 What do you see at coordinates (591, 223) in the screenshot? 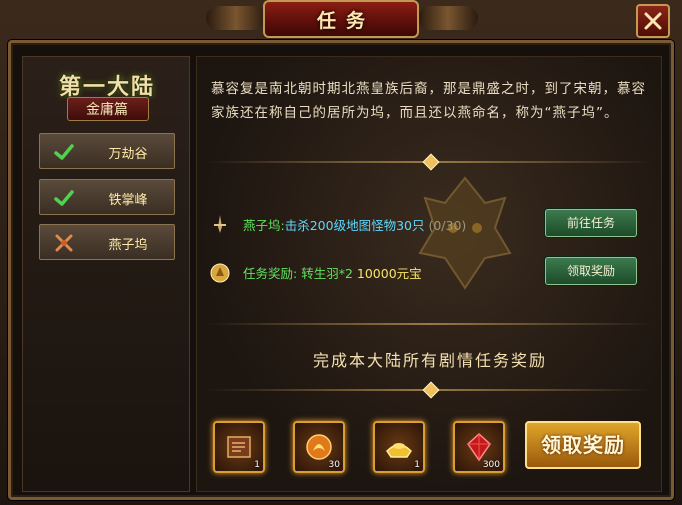
I see `goto-task-button: 前往任务` at bounding box center [591, 223].